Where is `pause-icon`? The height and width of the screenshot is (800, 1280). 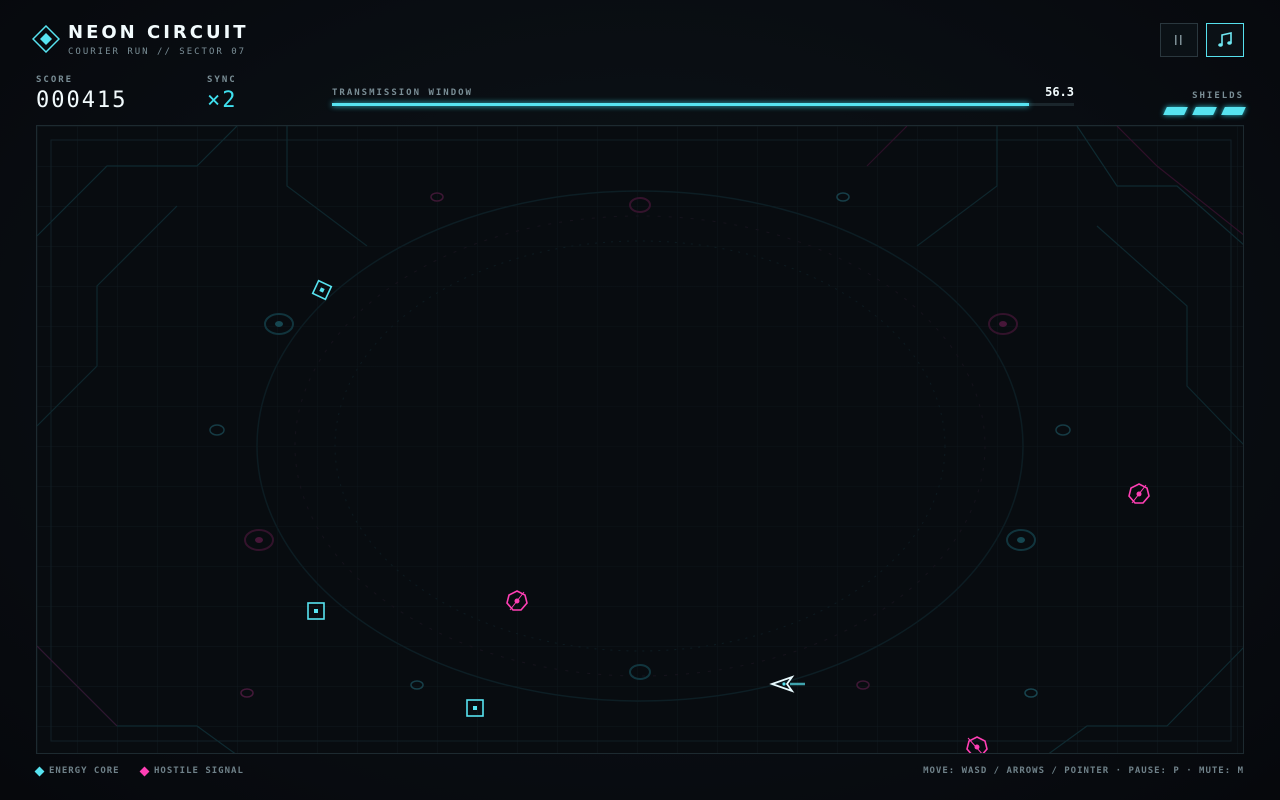 pause-icon is located at coordinates (1178, 40).